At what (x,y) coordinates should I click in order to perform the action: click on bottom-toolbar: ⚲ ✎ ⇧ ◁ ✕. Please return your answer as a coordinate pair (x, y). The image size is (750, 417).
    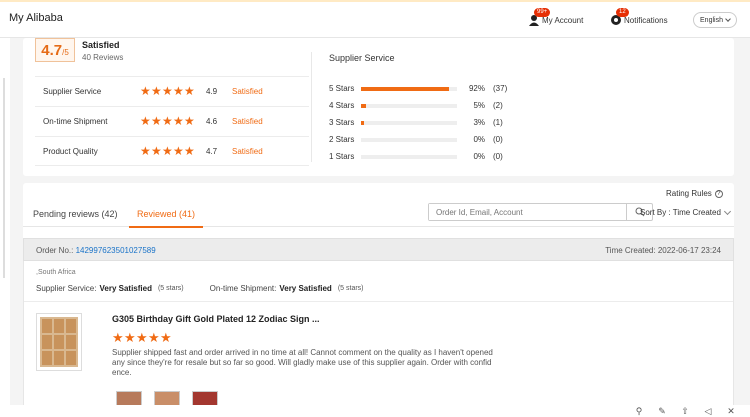
    Looking at the image, I should click on (375, 411).